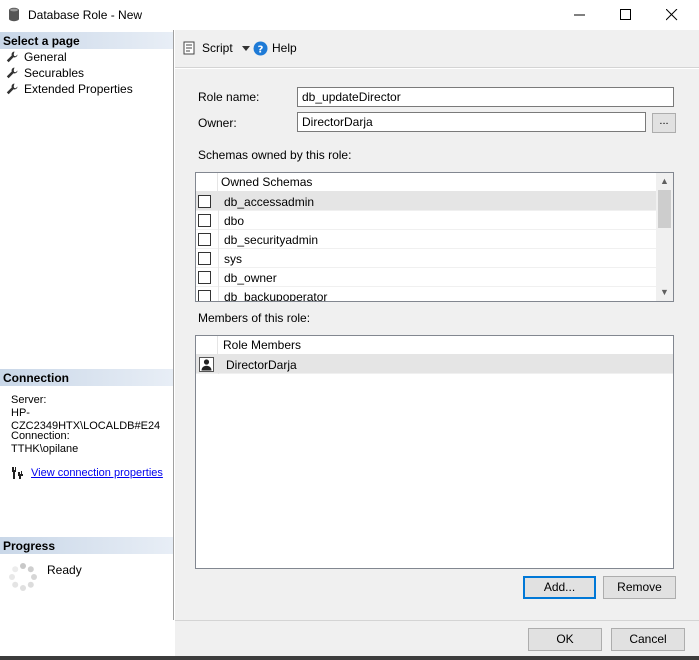 This screenshot has width=699, height=660. I want to click on ok-button: OK, so click(565, 639).